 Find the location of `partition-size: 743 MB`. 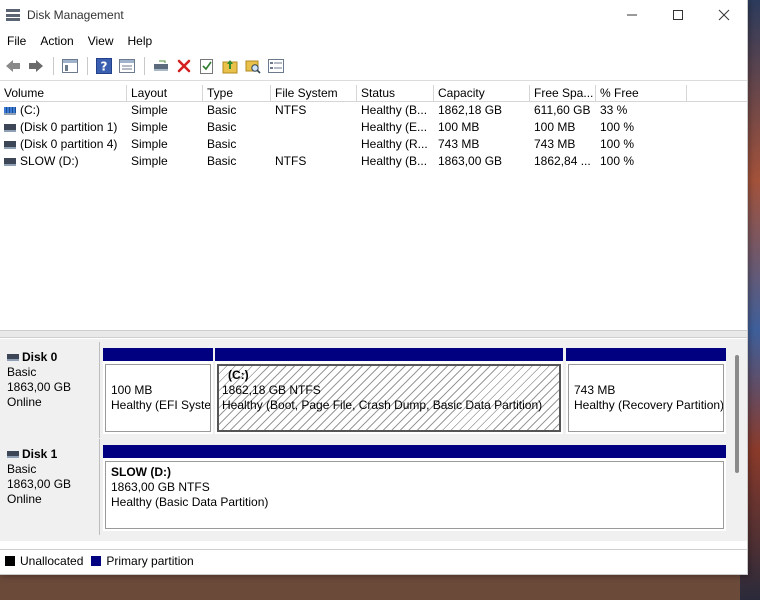

partition-size: 743 MB is located at coordinates (595, 390).